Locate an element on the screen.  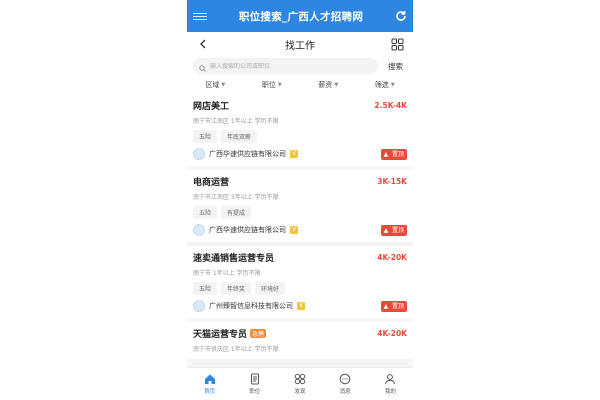
search-row: 搜索 is located at coordinates (300, 66).